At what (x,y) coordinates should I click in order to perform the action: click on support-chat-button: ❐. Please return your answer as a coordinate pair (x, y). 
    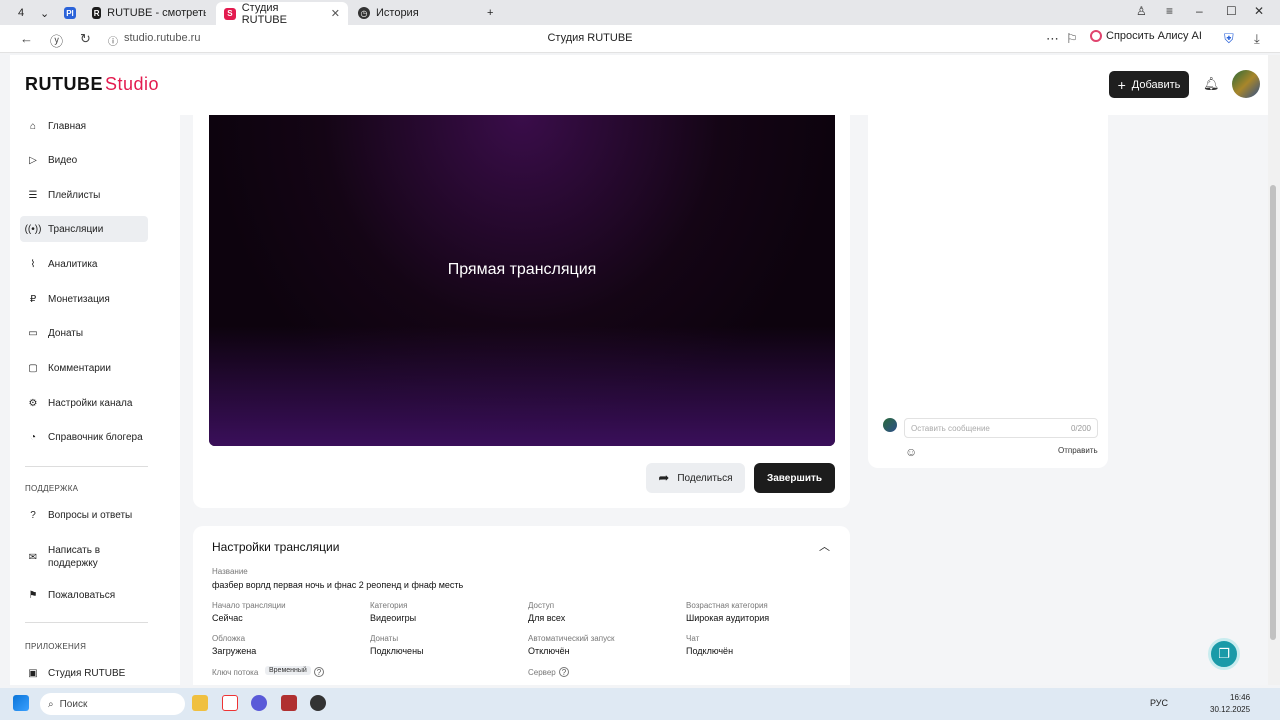
    Looking at the image, I should click on (1224, 654).